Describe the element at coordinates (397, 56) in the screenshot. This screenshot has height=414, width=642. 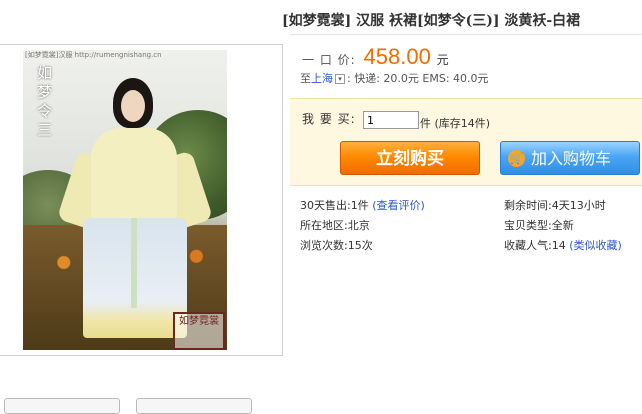
I see `price-value: 458.00` at that location.